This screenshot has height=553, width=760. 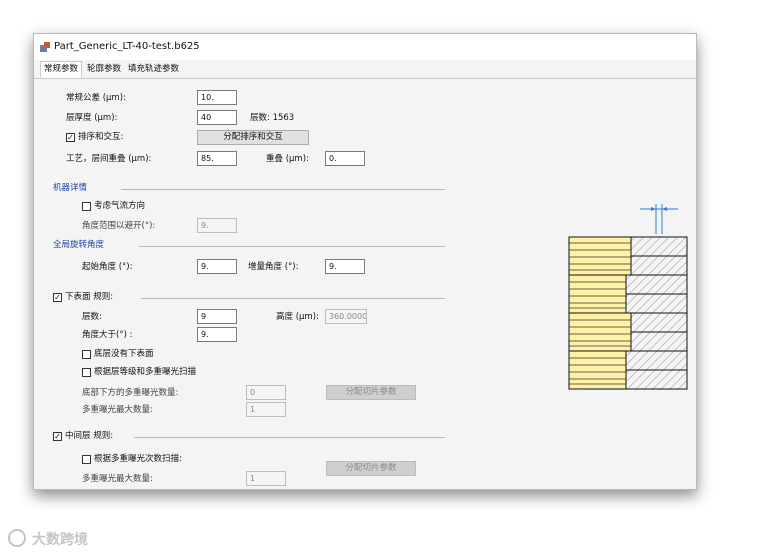 What do you see at coordinates (345, 158) in the screenshot?
I see `overlap-field: 0.` at bounding box center [345, 158].